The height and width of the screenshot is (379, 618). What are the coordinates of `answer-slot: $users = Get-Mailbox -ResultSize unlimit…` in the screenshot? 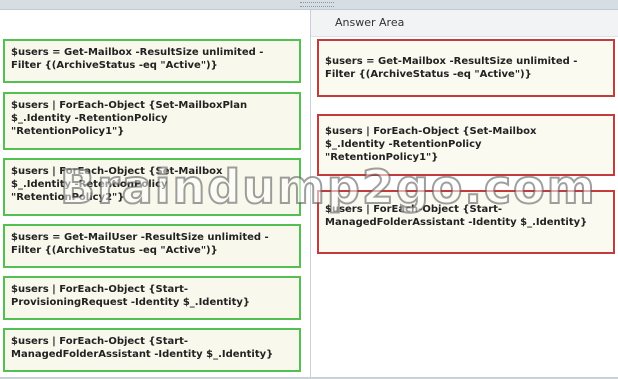 It's located at (466, 68).